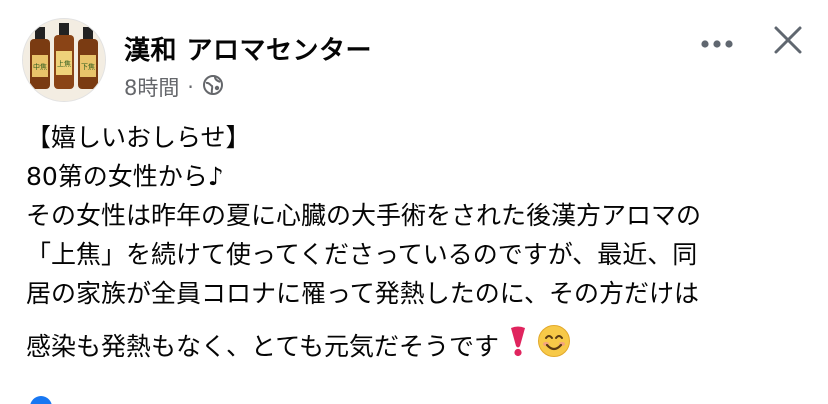 The image size is (828, 404). I want to click on post-line-text: 感染も発熱もなく、とても元気だそうです, so click(263, 346).